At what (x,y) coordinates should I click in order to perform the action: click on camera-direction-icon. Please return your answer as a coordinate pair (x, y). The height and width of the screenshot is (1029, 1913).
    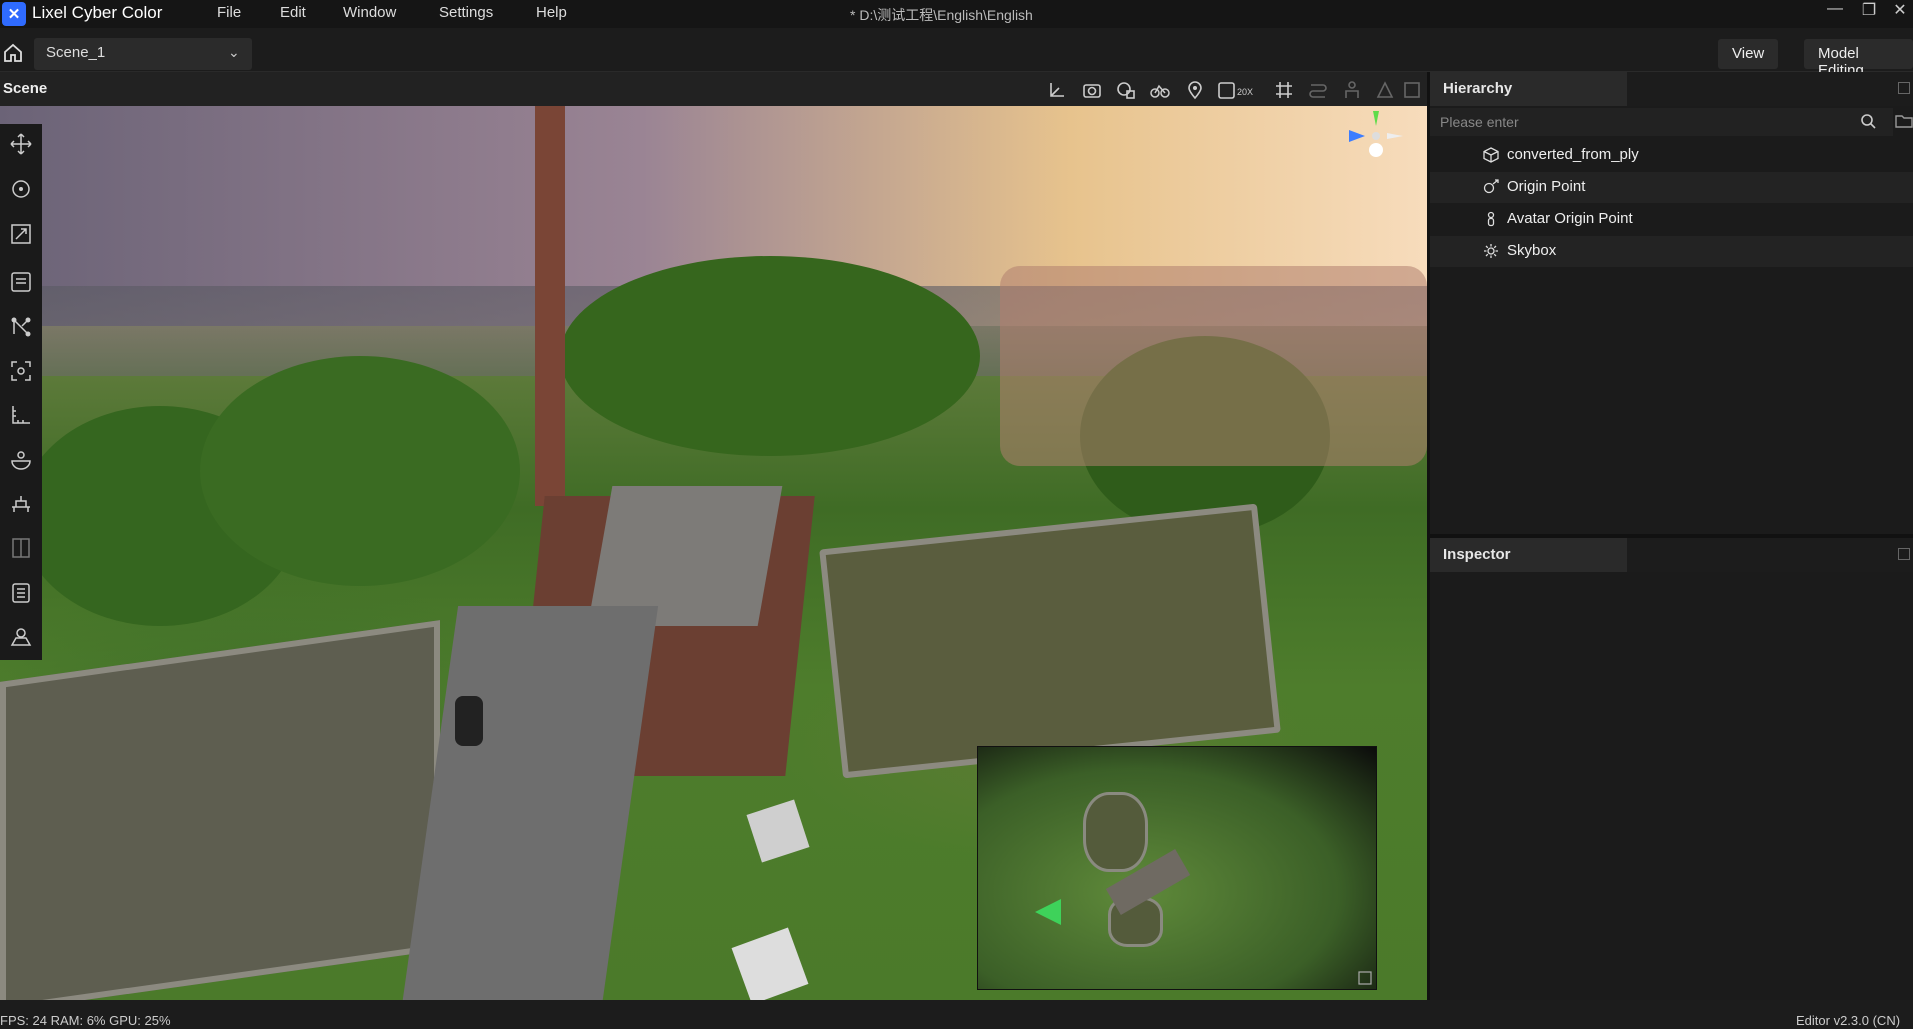
    Looking at the image, I should click on (1048, 912).